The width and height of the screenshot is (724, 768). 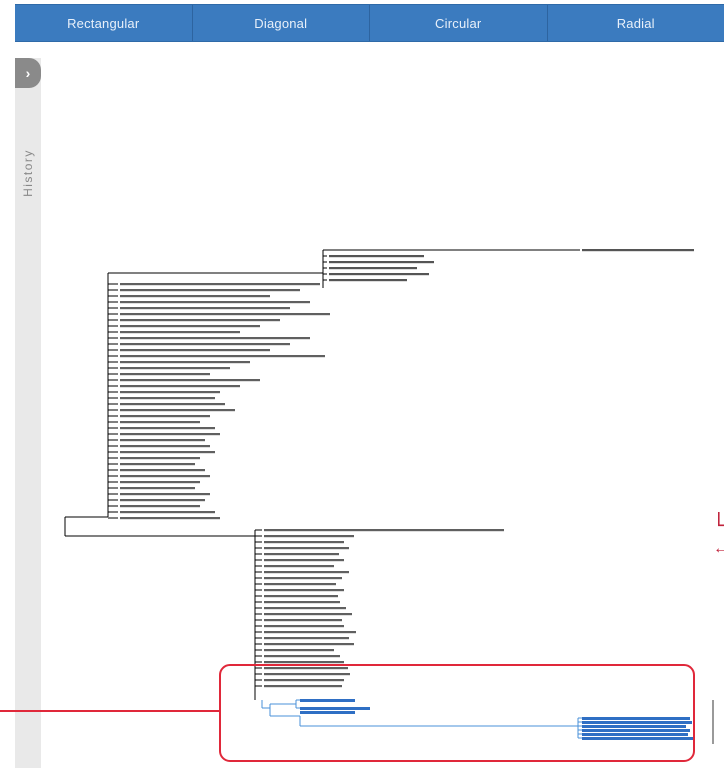 I want to click on panel-edge-fragment, so click(x=718, y=722).